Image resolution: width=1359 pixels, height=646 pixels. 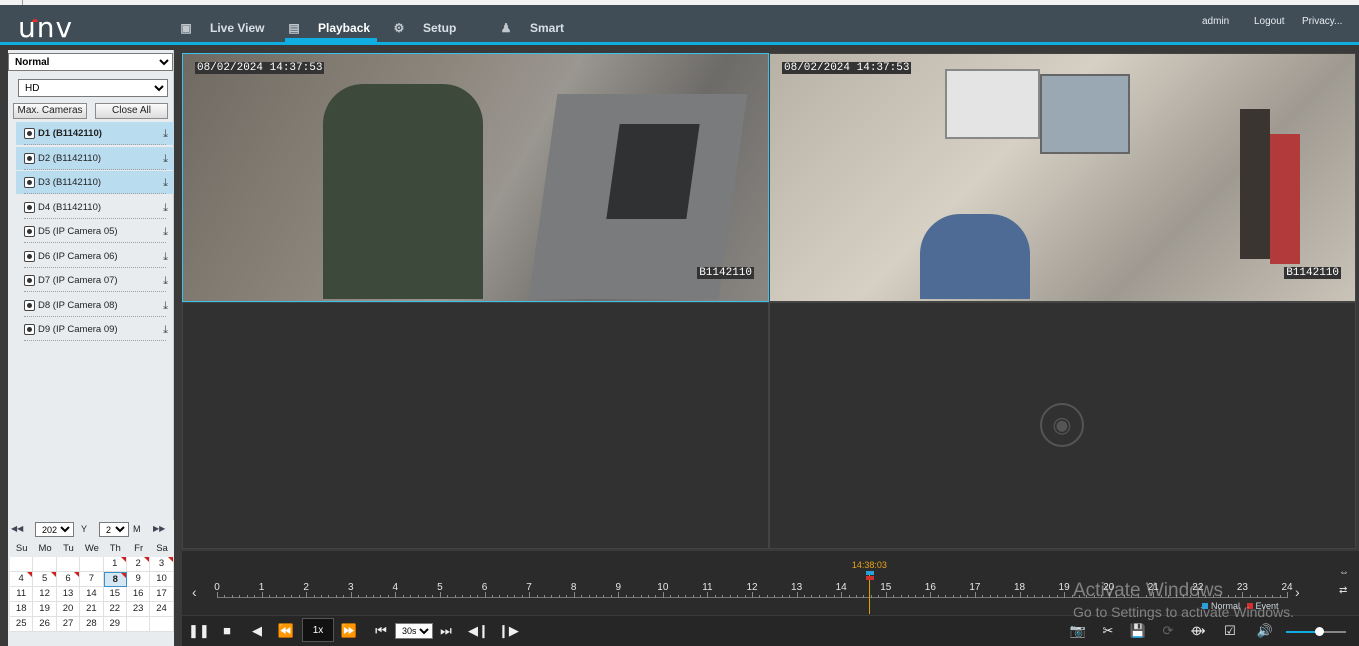 I want to click on nav-live-view: ▣ Live View, so click(x=222, y=28).